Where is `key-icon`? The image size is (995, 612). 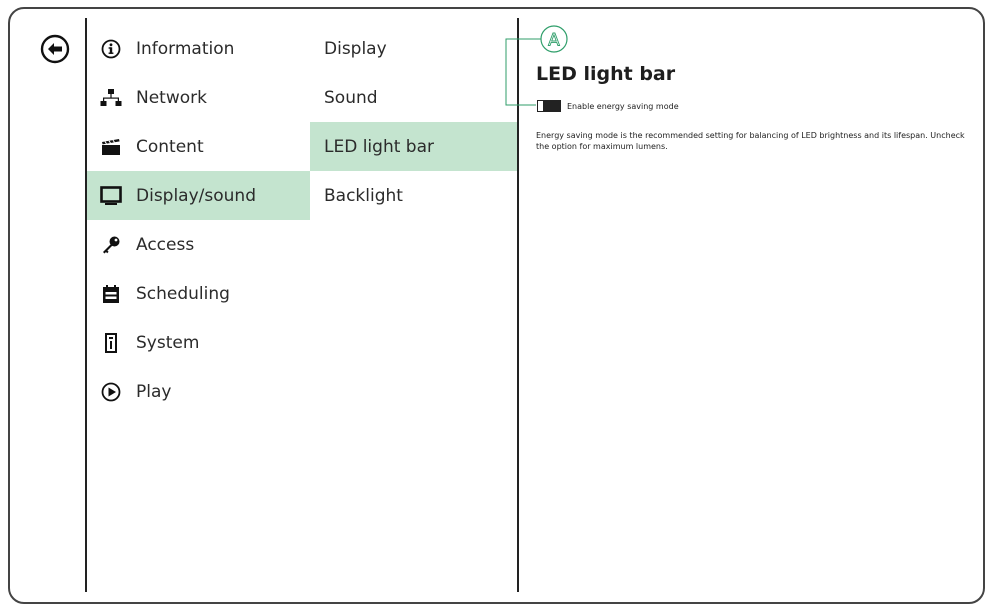
key-icon is located at coordinates (111, 245).